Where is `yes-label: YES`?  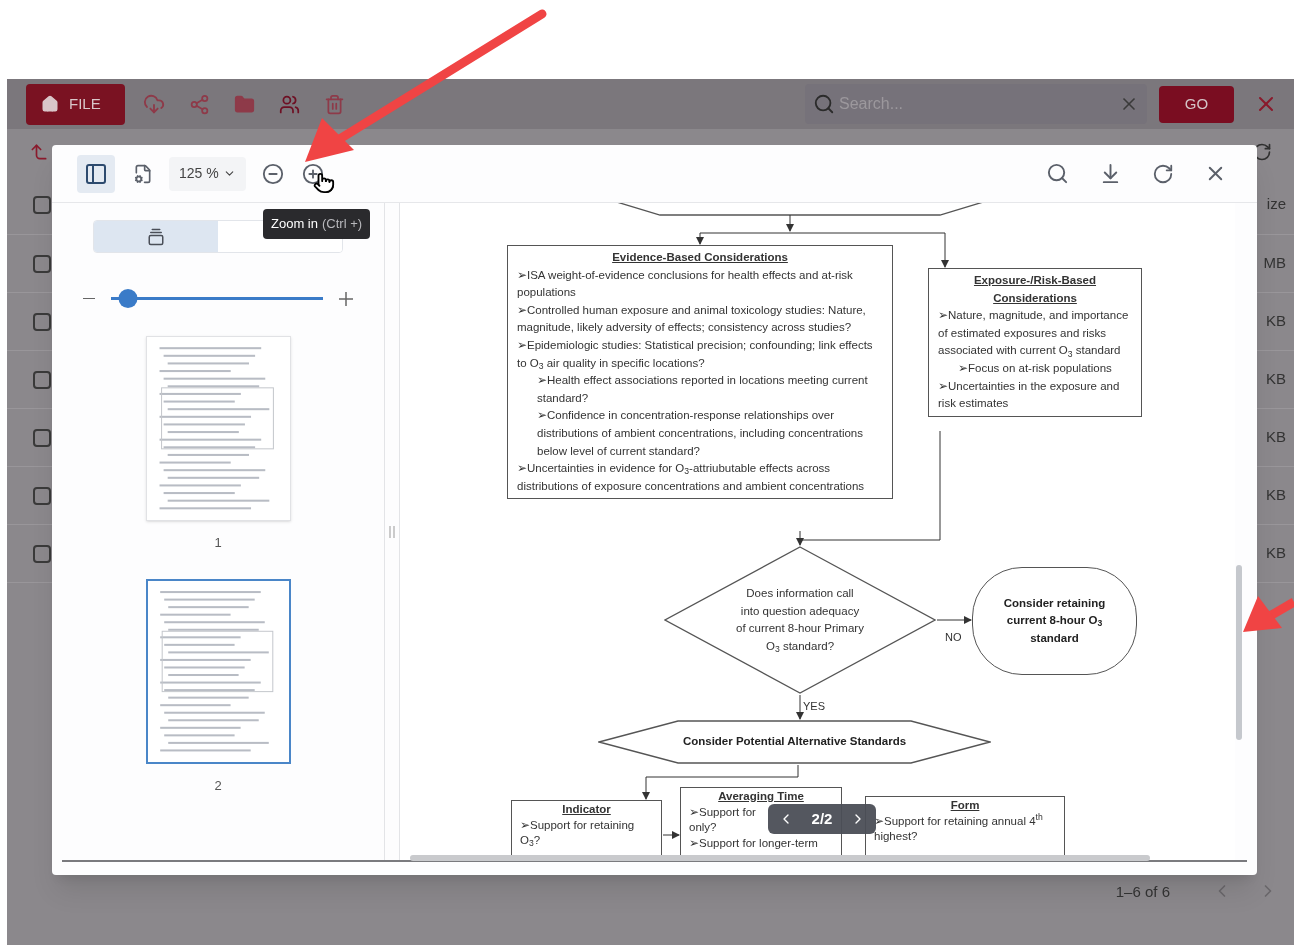 yes-label: YES is located at coordinates (814, 706).